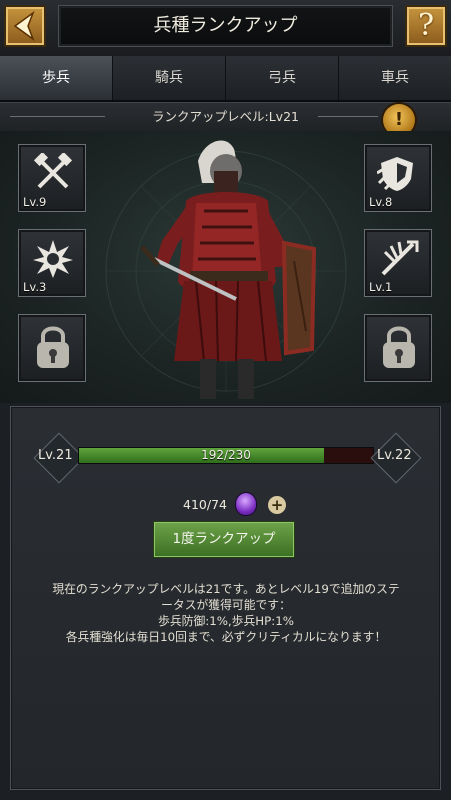  I want to click on rank-up-once-button: 1度ランクアップ, so click(224, 539).